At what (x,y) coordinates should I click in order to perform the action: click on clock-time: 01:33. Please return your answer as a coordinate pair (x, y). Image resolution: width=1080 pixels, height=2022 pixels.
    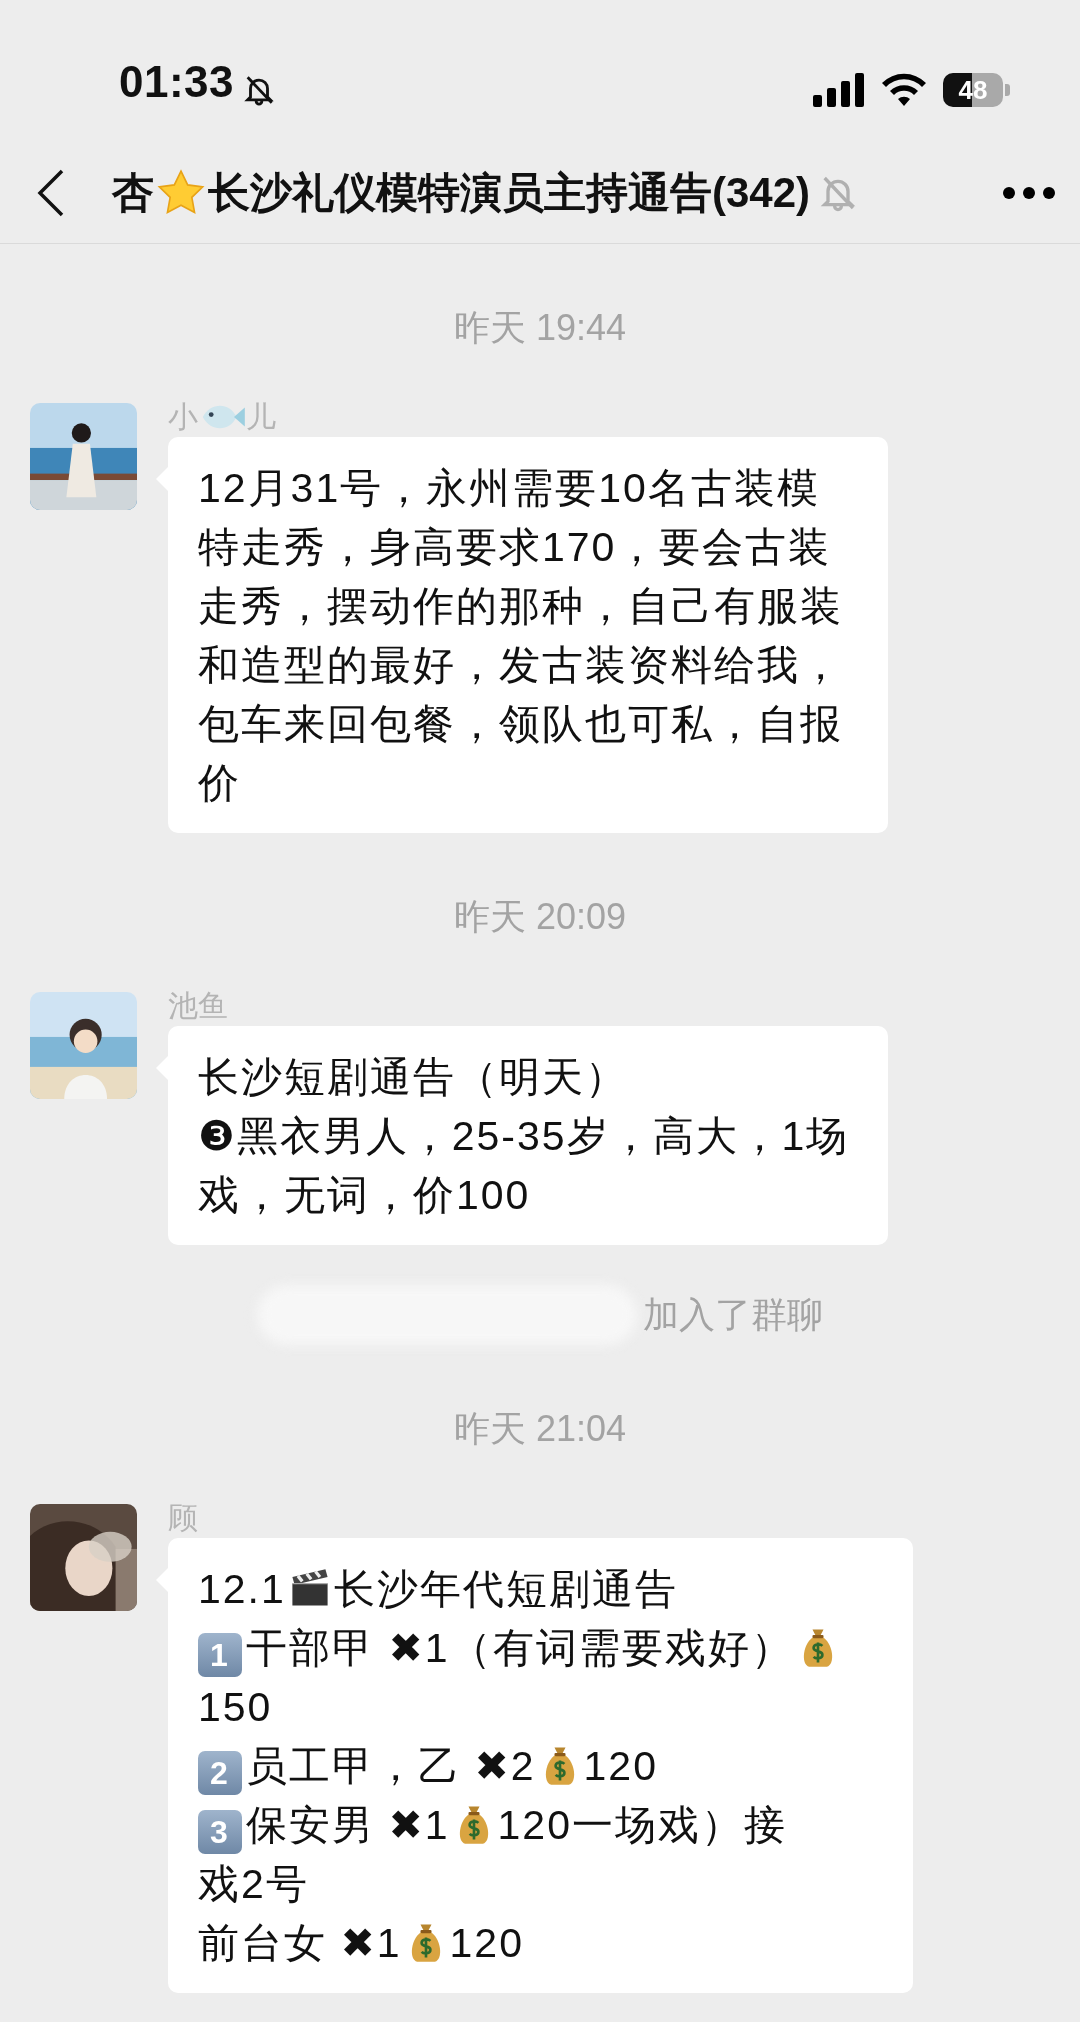
    Looking at the image, I should click on (177, 82).